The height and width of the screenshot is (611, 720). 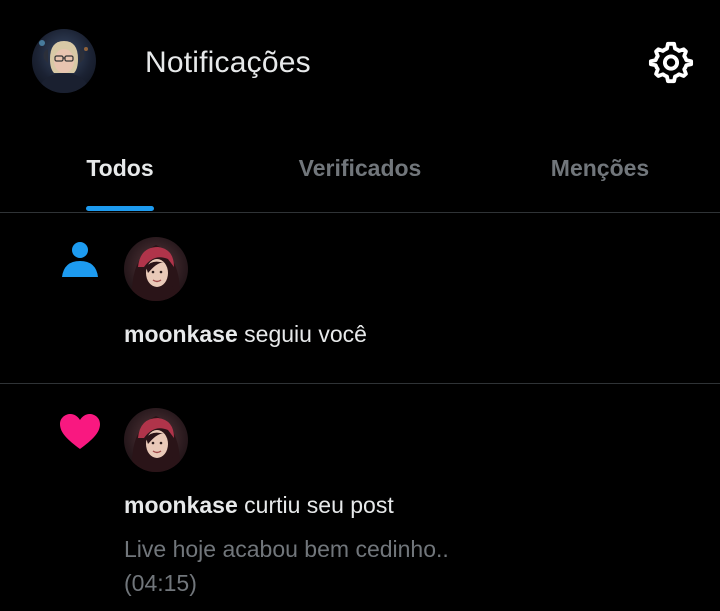 What do you see at coordinates (80, 432) in the screenshot?
I see `heart-icon` at bounding box center [80, 432].